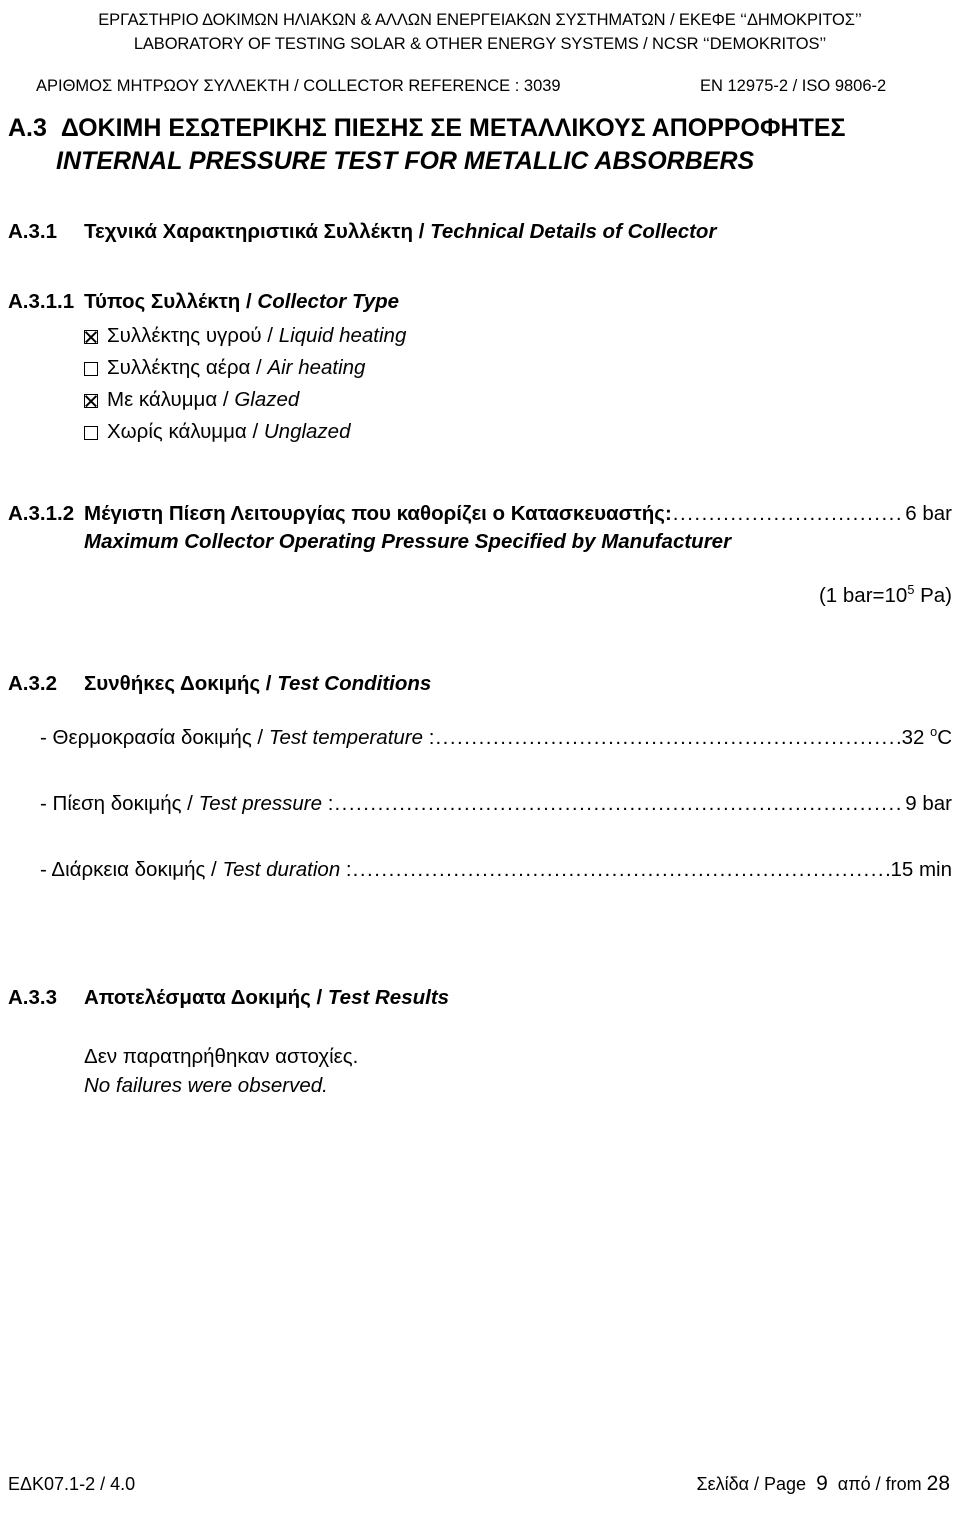  I want to click on condition-value: 9 bar, so click(928, 803).